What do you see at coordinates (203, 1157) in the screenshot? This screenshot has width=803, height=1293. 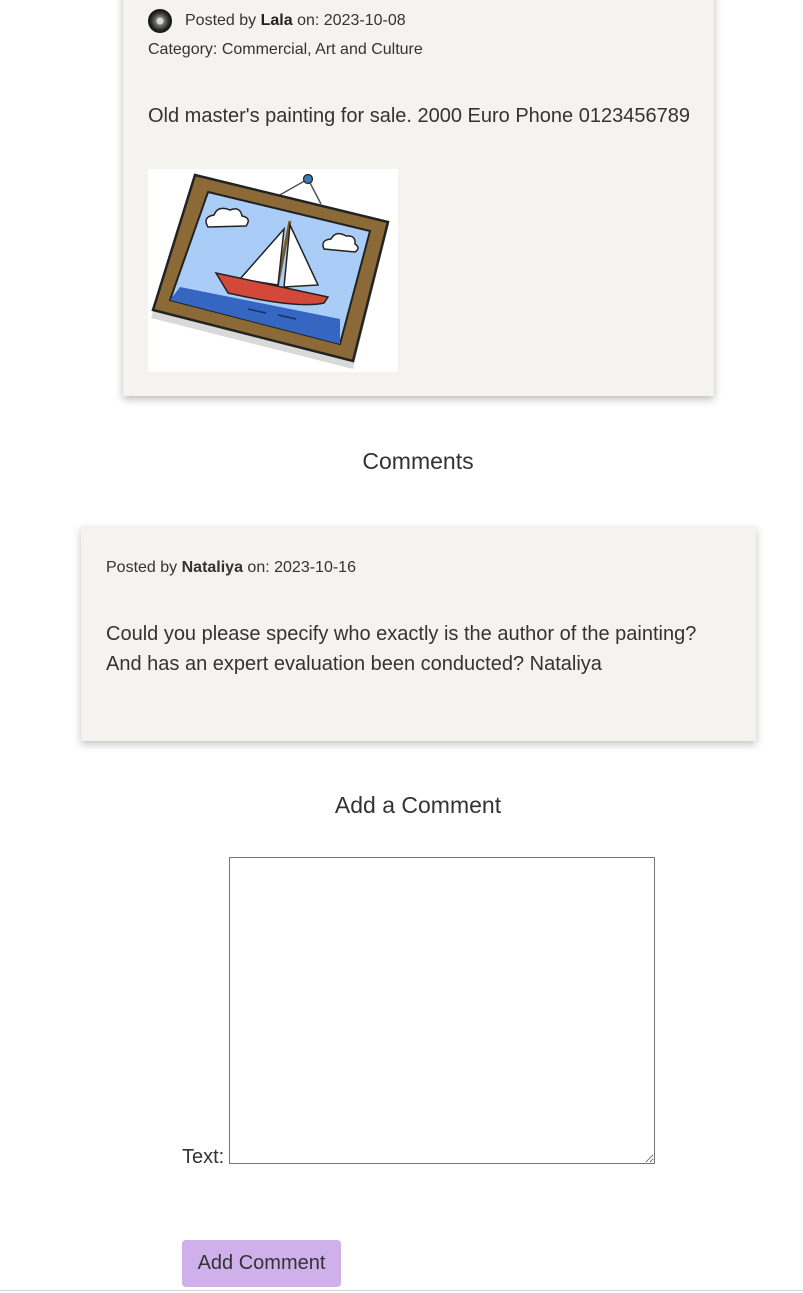 I see `comment-text-label: Text:` at bounding box center [203, 1157].